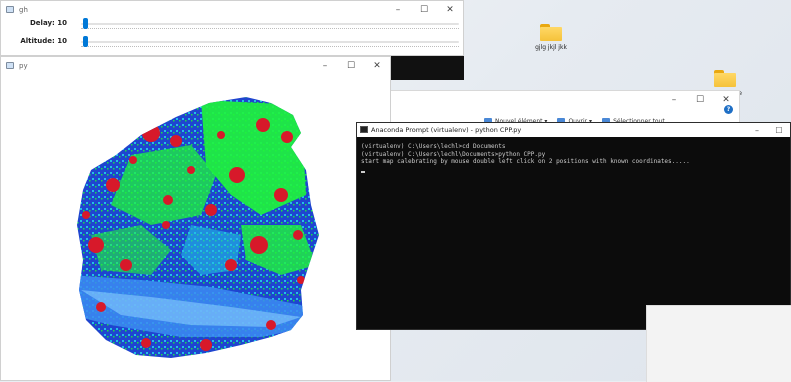 The height and width of the screenshot is (382, 791). What do you see at coordinates (426, 68) in the screenshot?
I see `background-window-fragment` at bounding box center [426, 68].